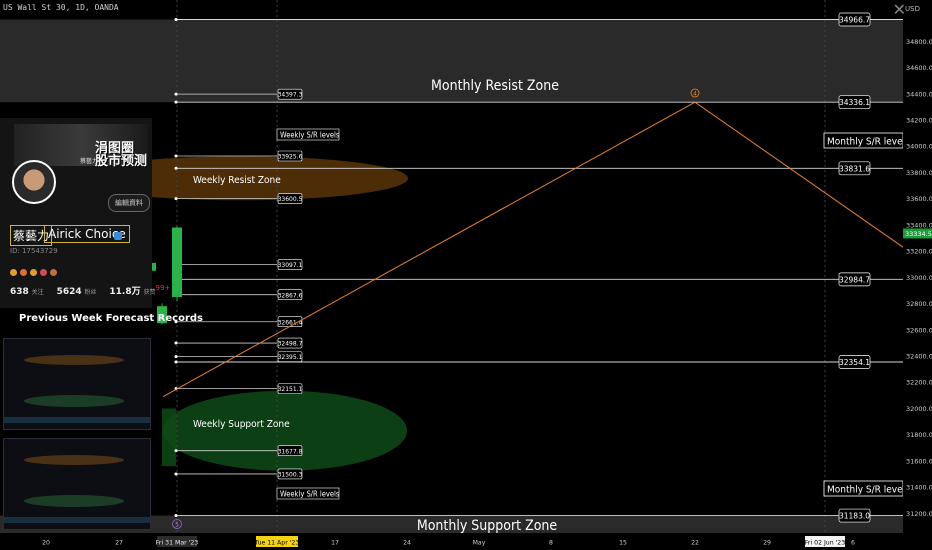 This screenshot has width=932, height=550. I want to click on weekly-level-label: 32661.4, so click(290, 322).